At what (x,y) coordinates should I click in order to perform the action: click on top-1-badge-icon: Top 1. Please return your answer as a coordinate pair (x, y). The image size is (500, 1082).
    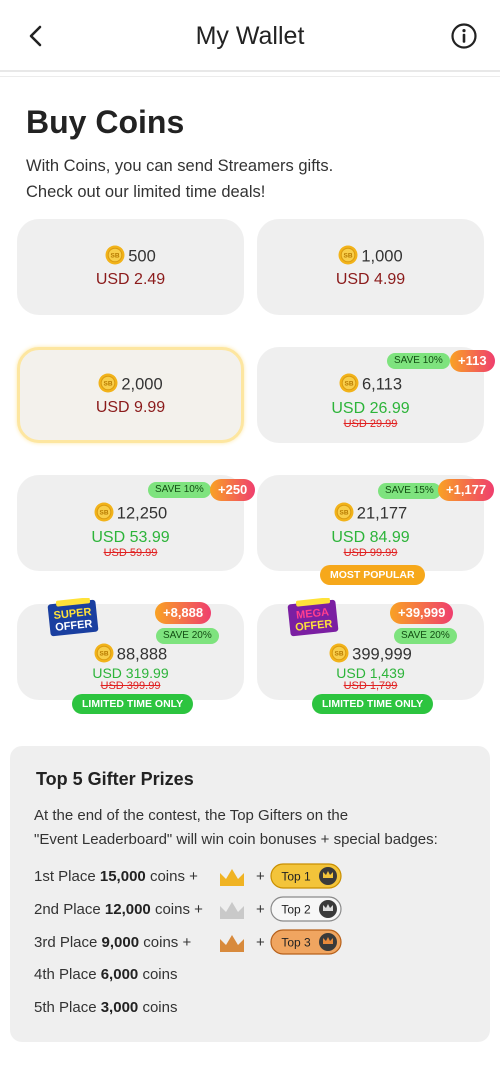
    Looking at the image, I should click on (306, 876).